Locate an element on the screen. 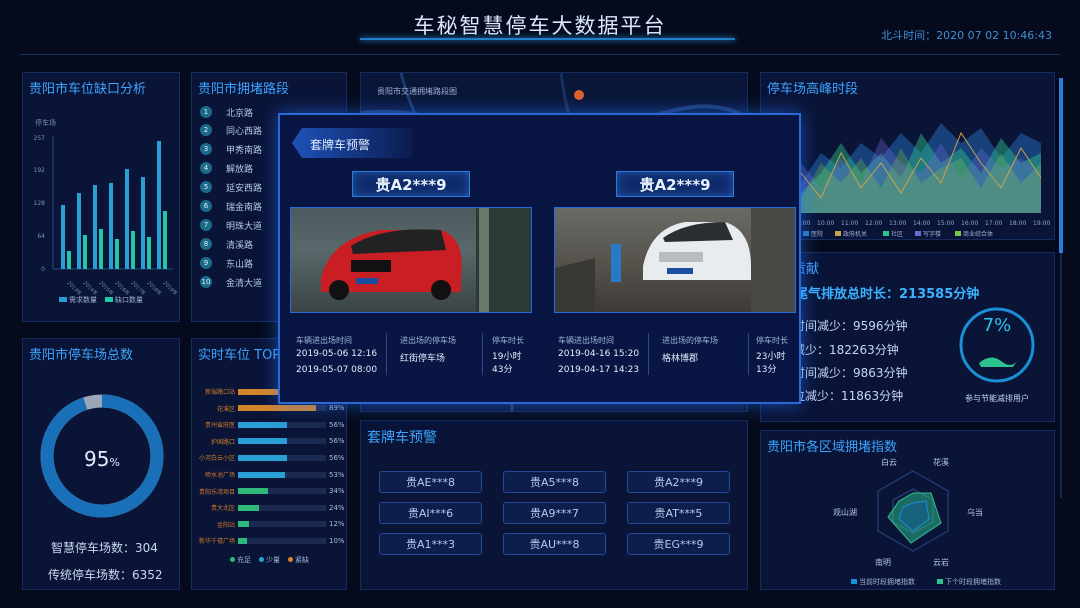 The width and height of the screenshot is (1080, 608). peak-x-label: 15:00 is located at coordinates (945, 223).